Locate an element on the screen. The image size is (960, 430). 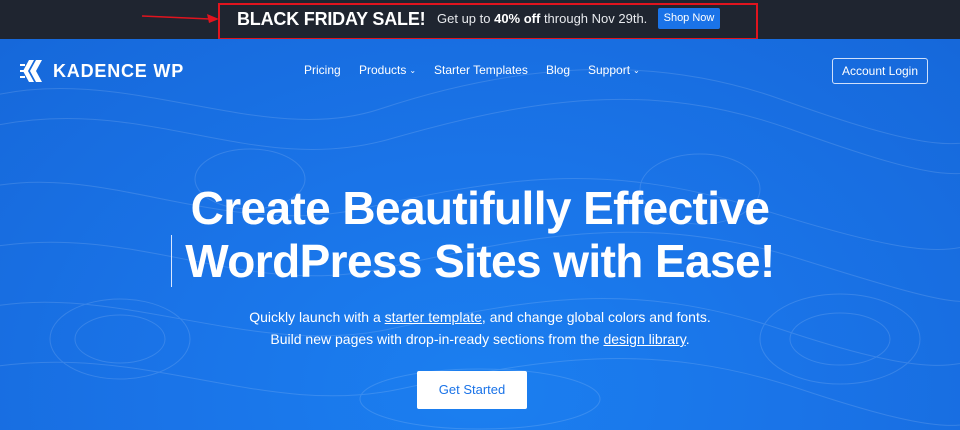
nav-item-pricing: Pricing is located at coordinates (322, 70).